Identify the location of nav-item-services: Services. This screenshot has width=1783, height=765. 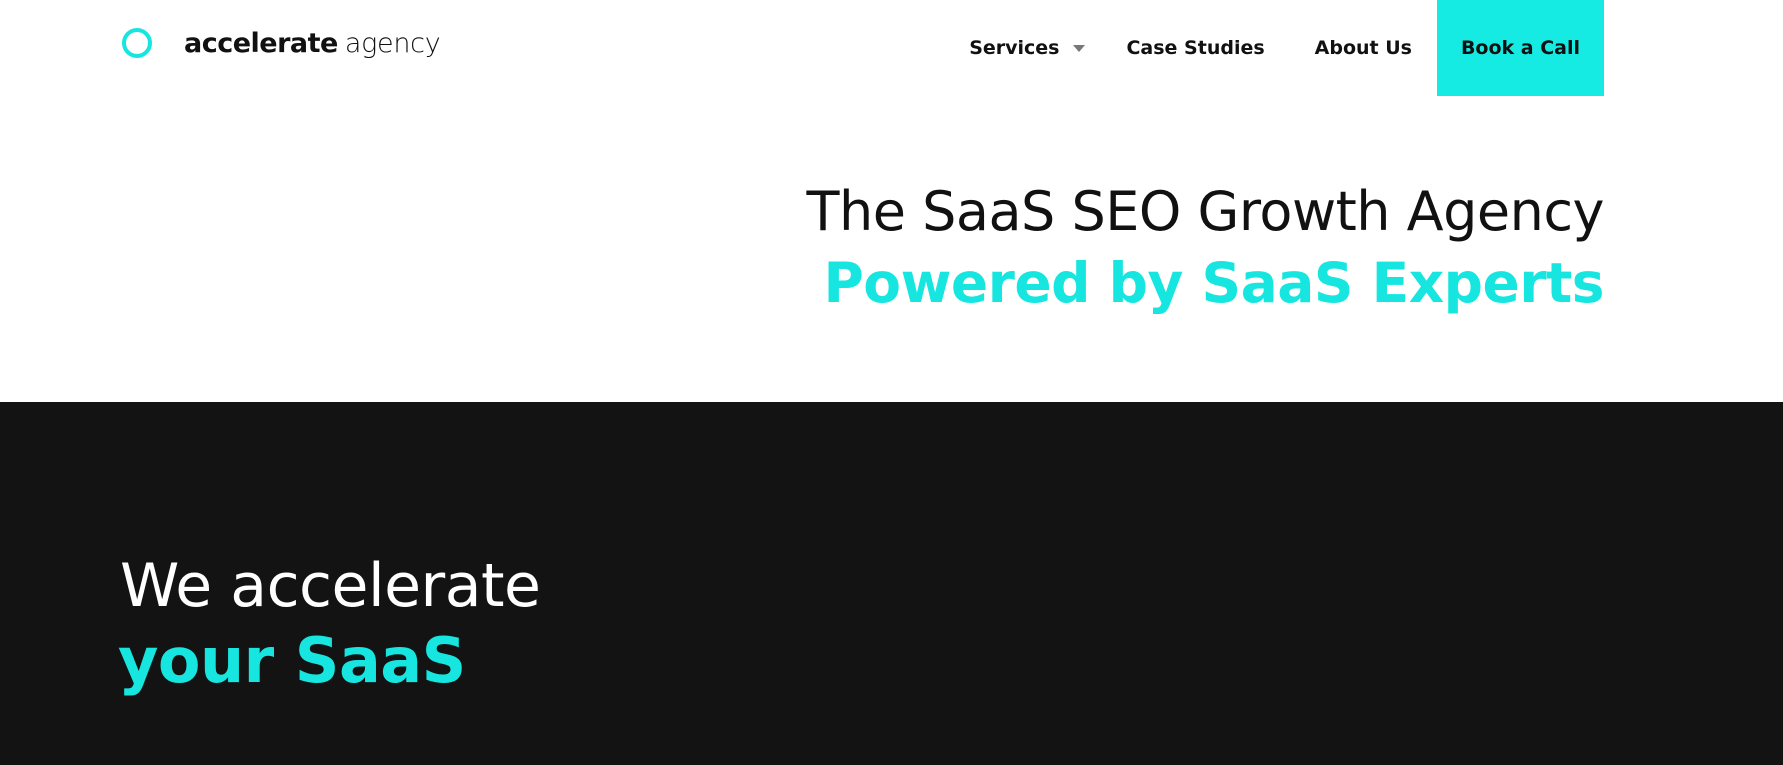
(1022, 48).